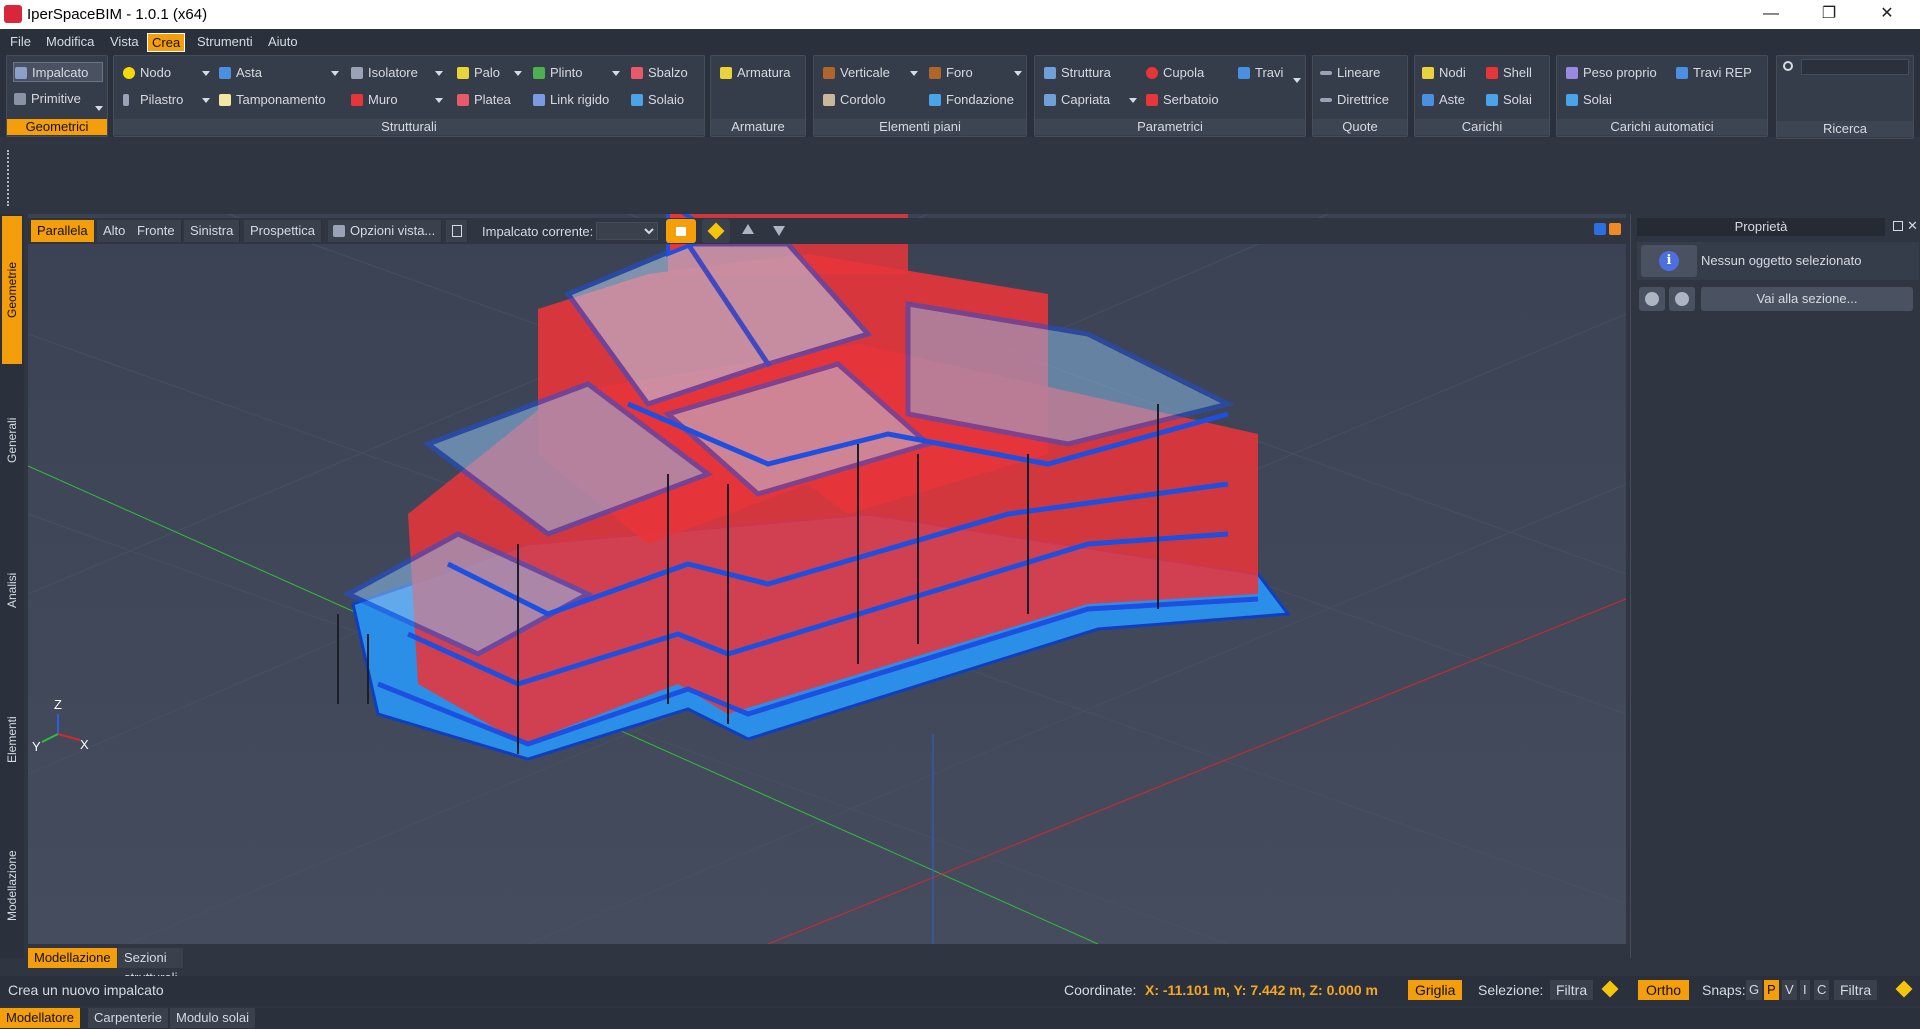  Describe the element at coordinates (1443, 100) in the screenshot. I see `carichi-aste-button: Aste` at that location.